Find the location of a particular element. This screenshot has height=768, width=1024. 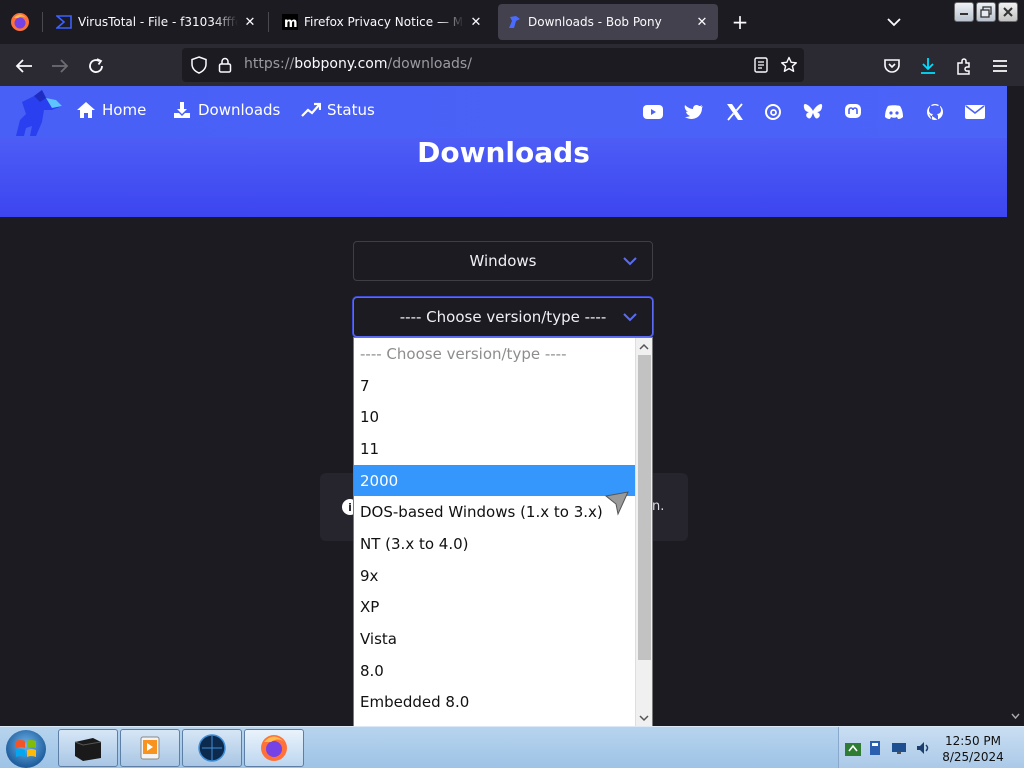

monitor-icon is located at coordinates (899, 748).